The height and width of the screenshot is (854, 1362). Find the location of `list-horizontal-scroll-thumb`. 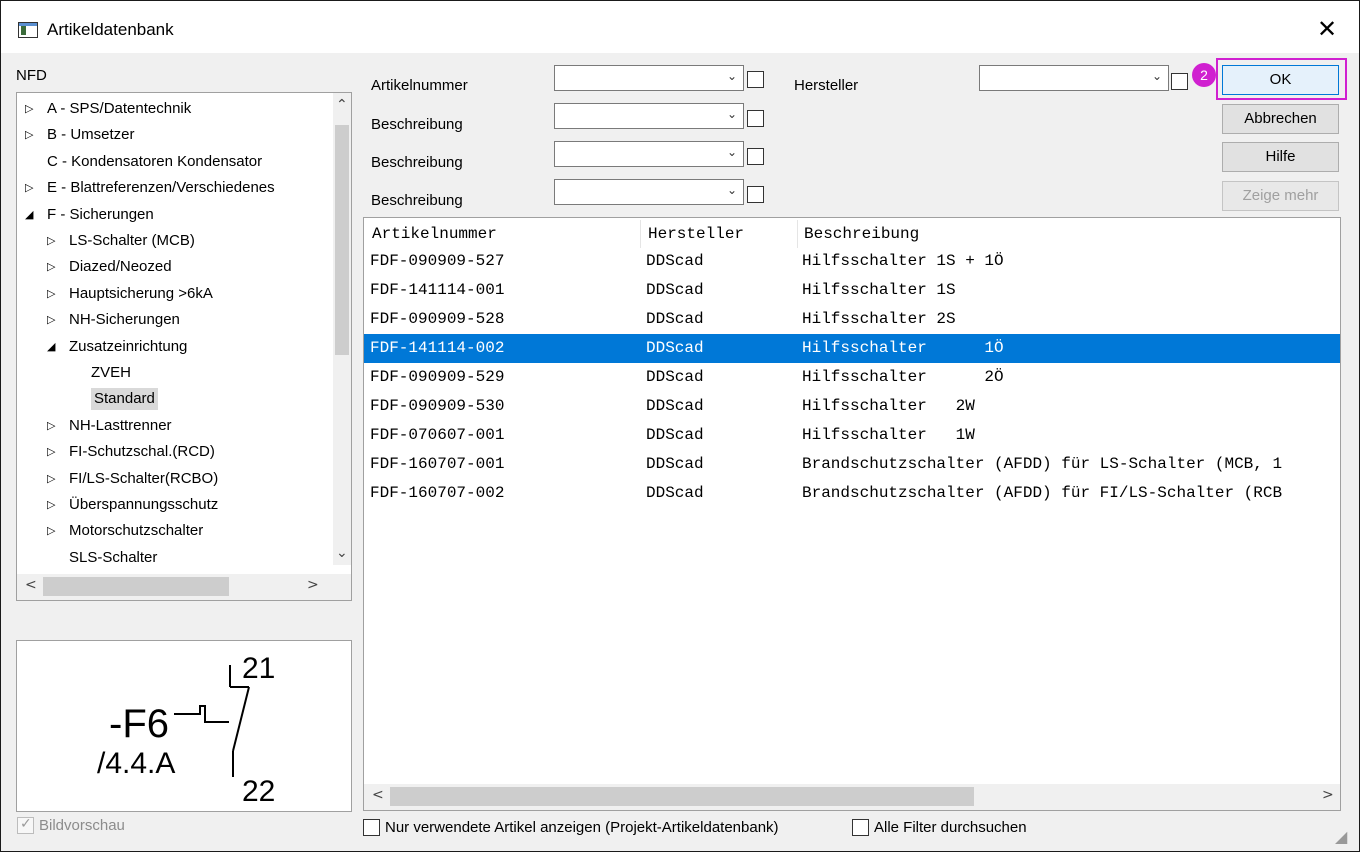

list-horizontal-scroll-thumb is located at coordinates (682, 796).